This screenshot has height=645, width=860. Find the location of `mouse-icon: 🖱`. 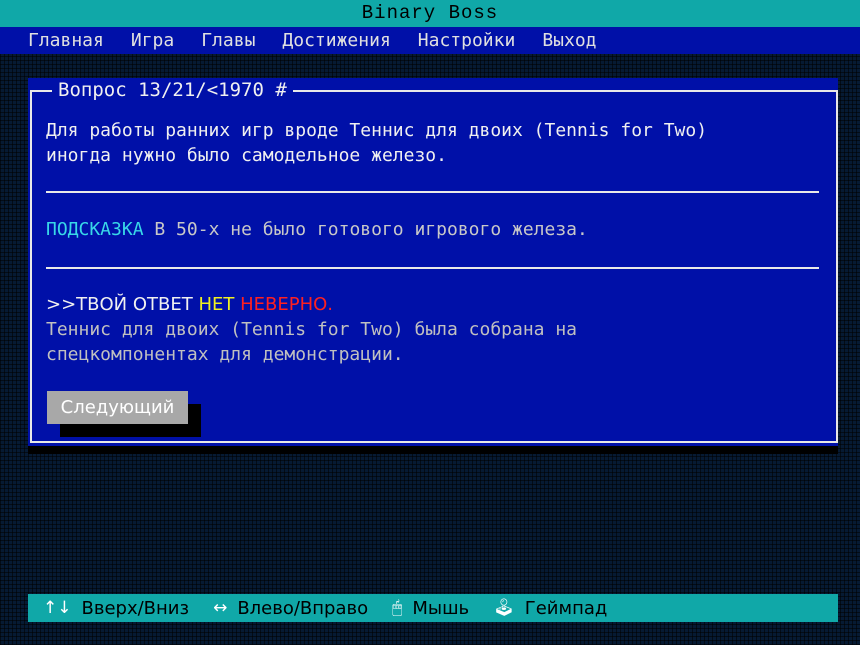

mouse-icon: 🖱 is located at coordinates (397, 608).